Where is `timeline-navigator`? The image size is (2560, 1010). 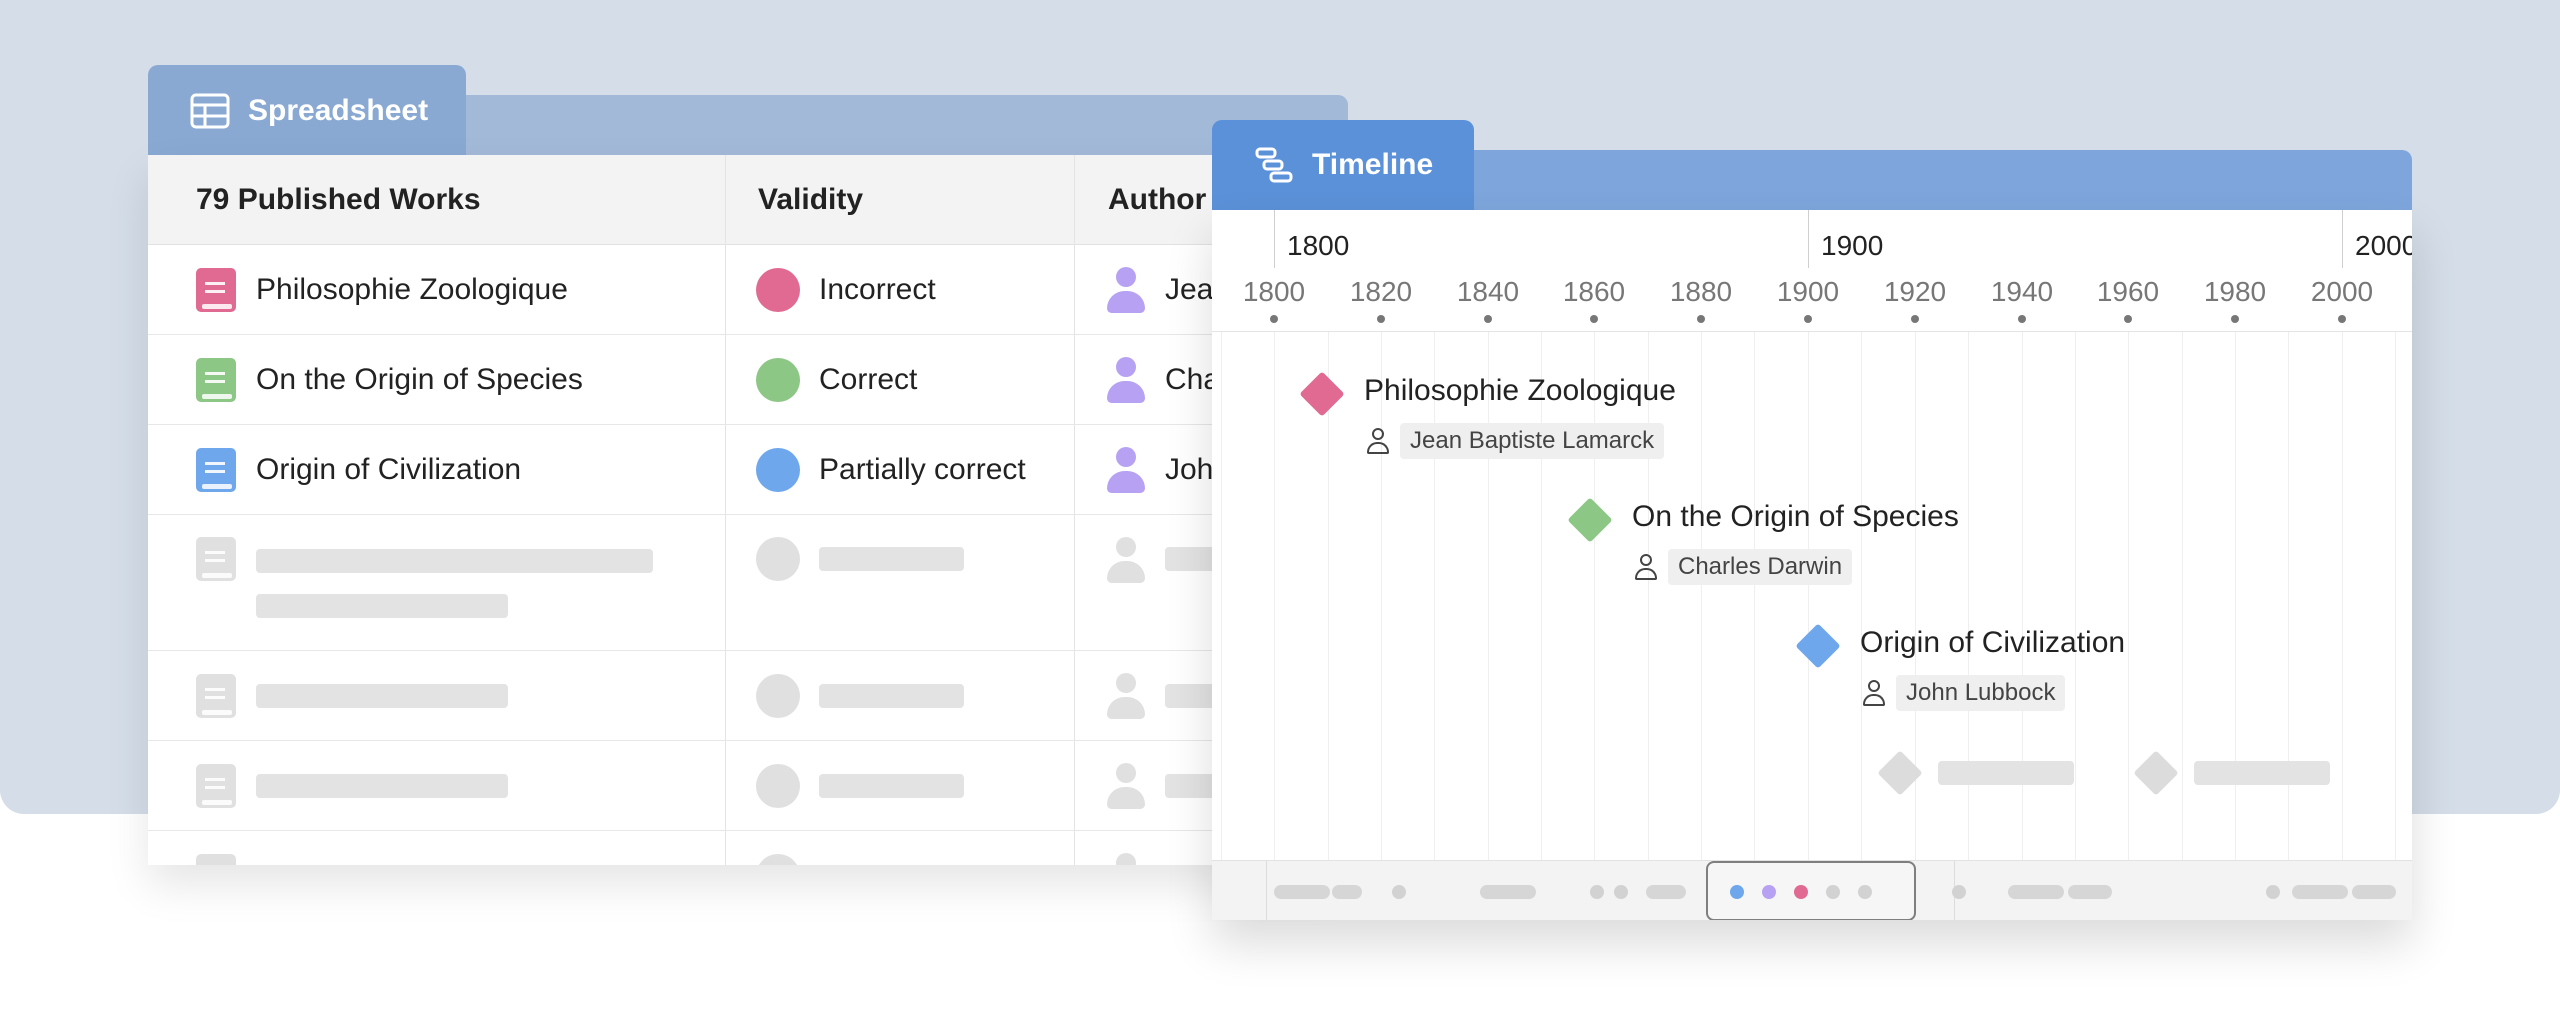 timeline-navigator is located at coordinates (1812, 890).